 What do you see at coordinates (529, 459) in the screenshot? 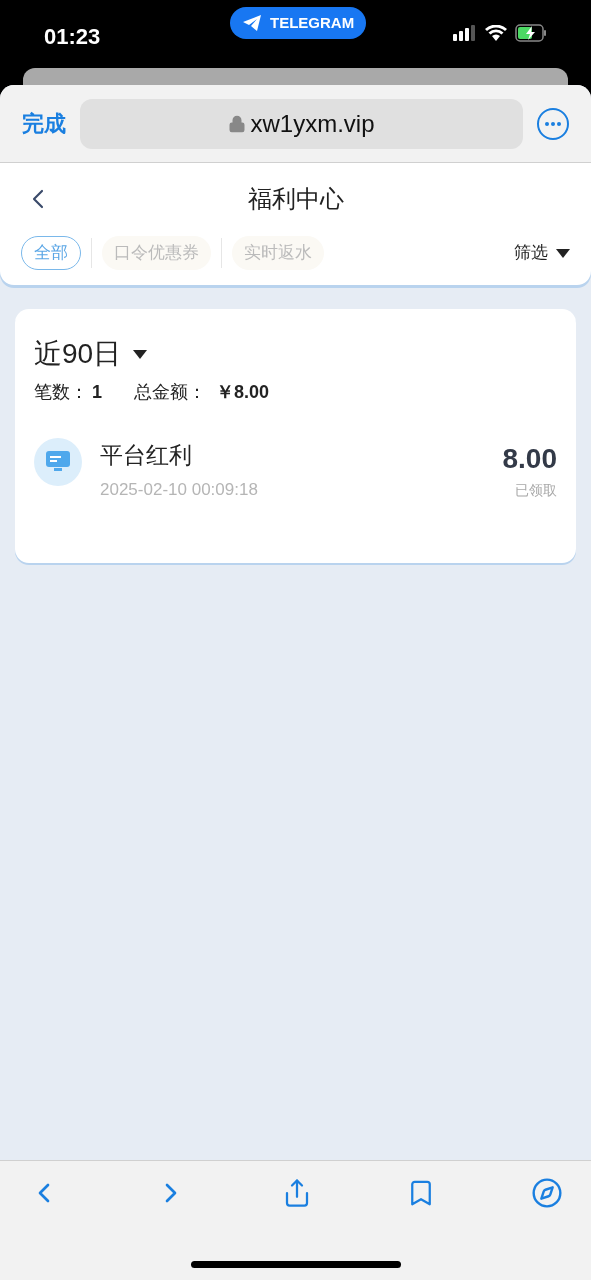
I see `record-amount: 8.00` at bounding box center [529, 459].